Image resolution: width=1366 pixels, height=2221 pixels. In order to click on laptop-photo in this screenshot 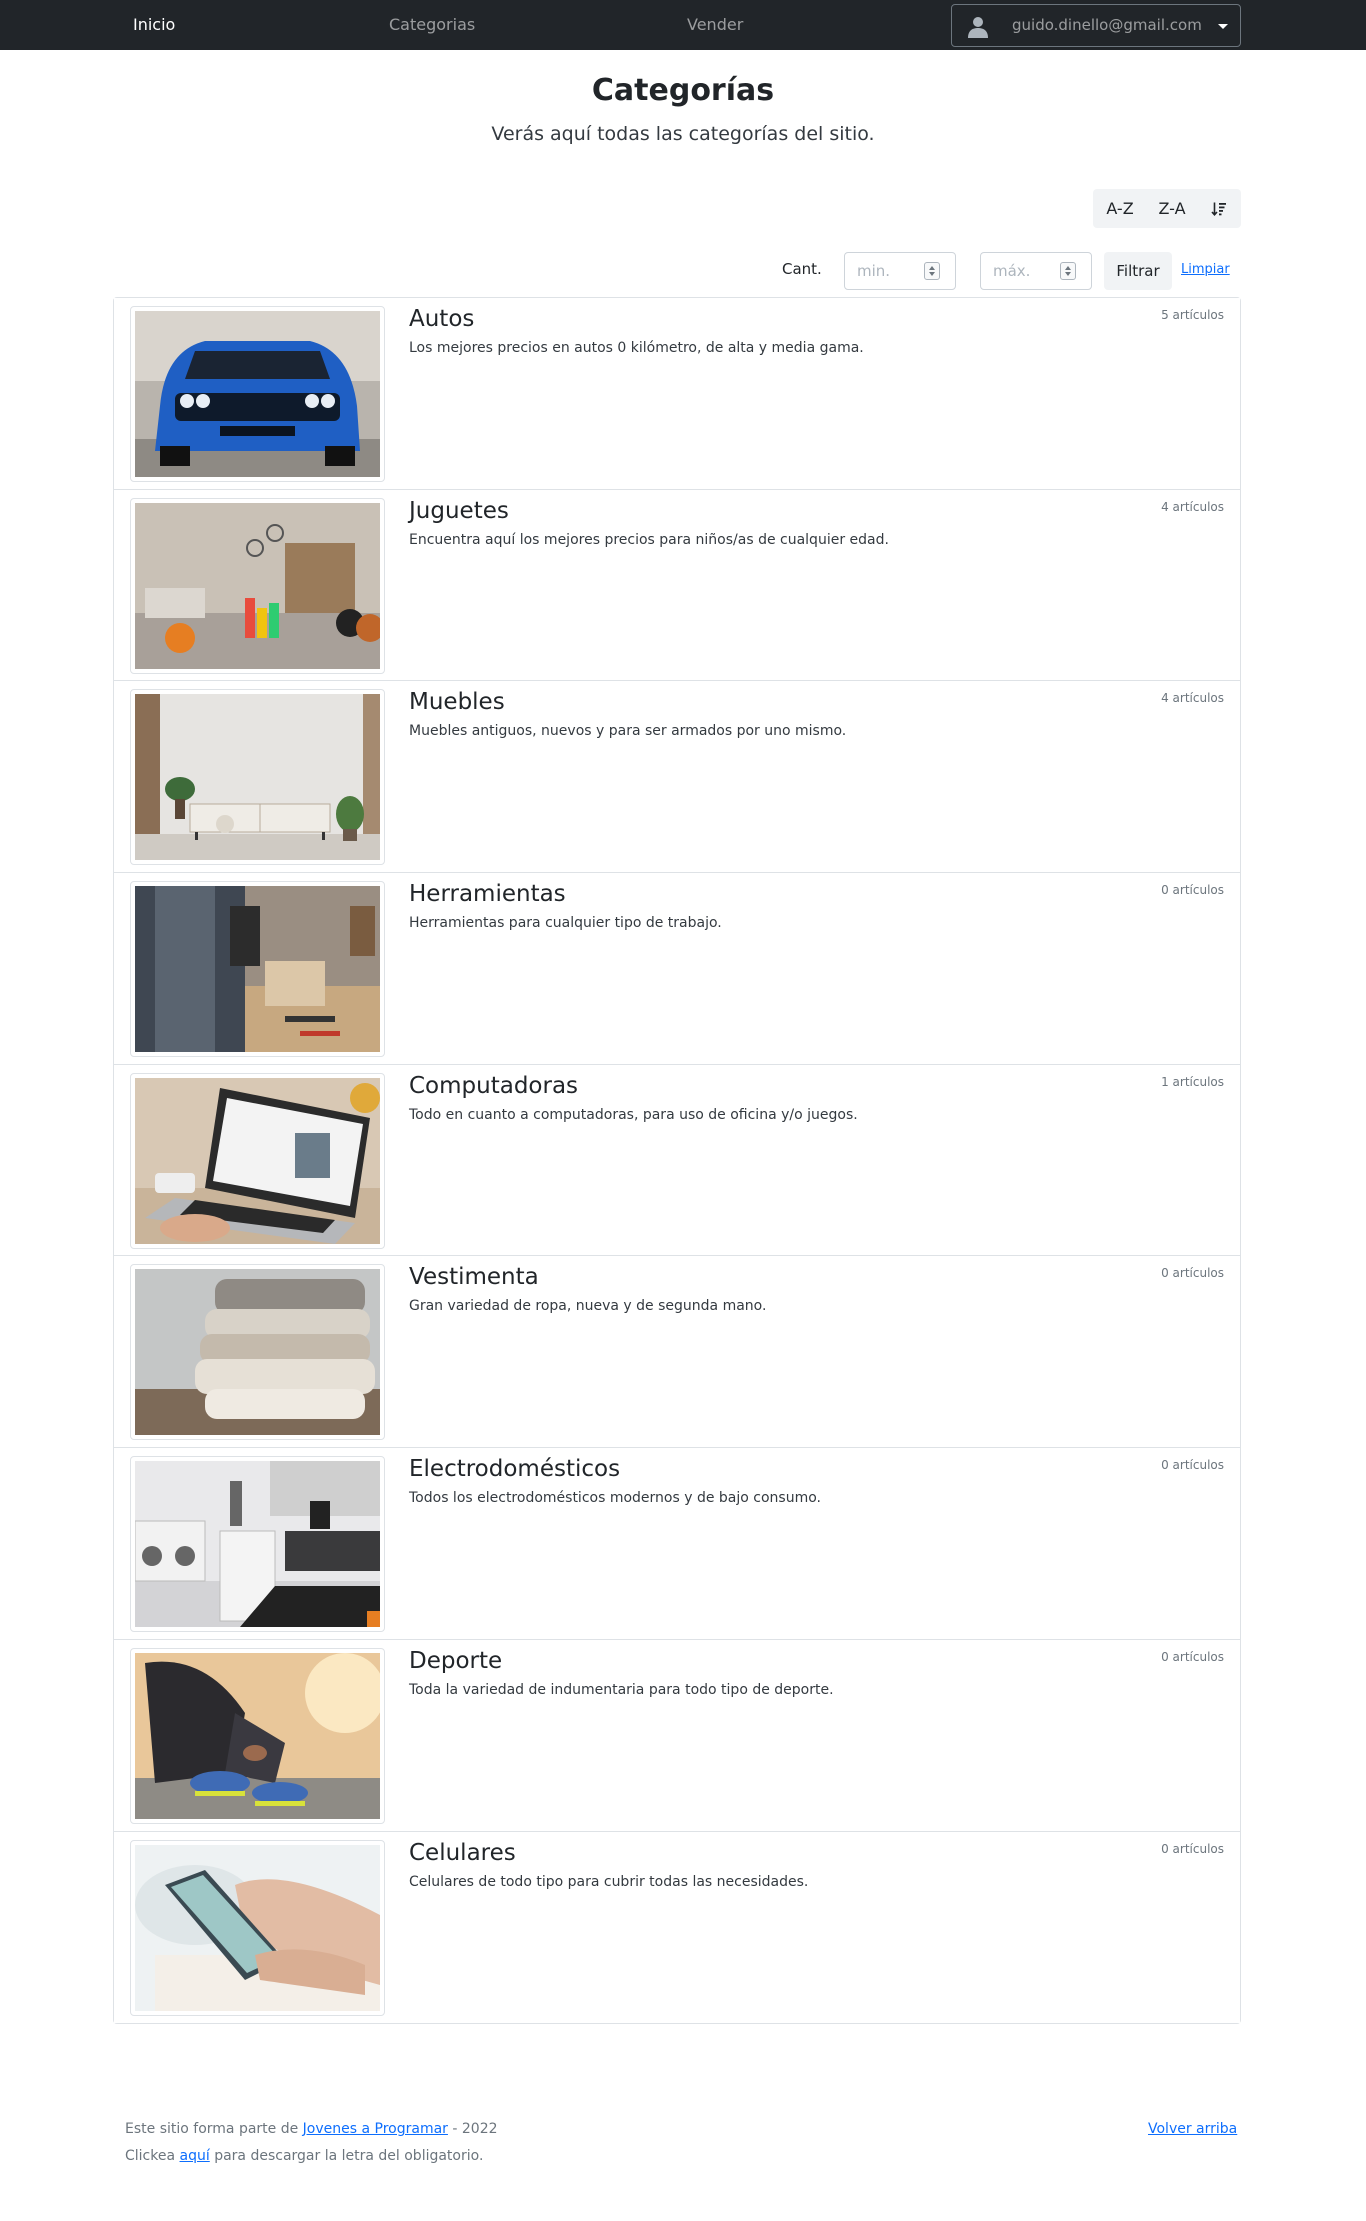, I will do `click(257, 1160)`.